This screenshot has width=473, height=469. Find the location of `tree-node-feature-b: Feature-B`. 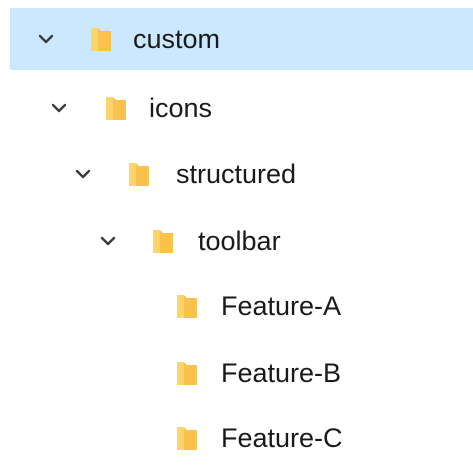

tree-node-feature-b: Feature-B is located at coordinates (236, 373).